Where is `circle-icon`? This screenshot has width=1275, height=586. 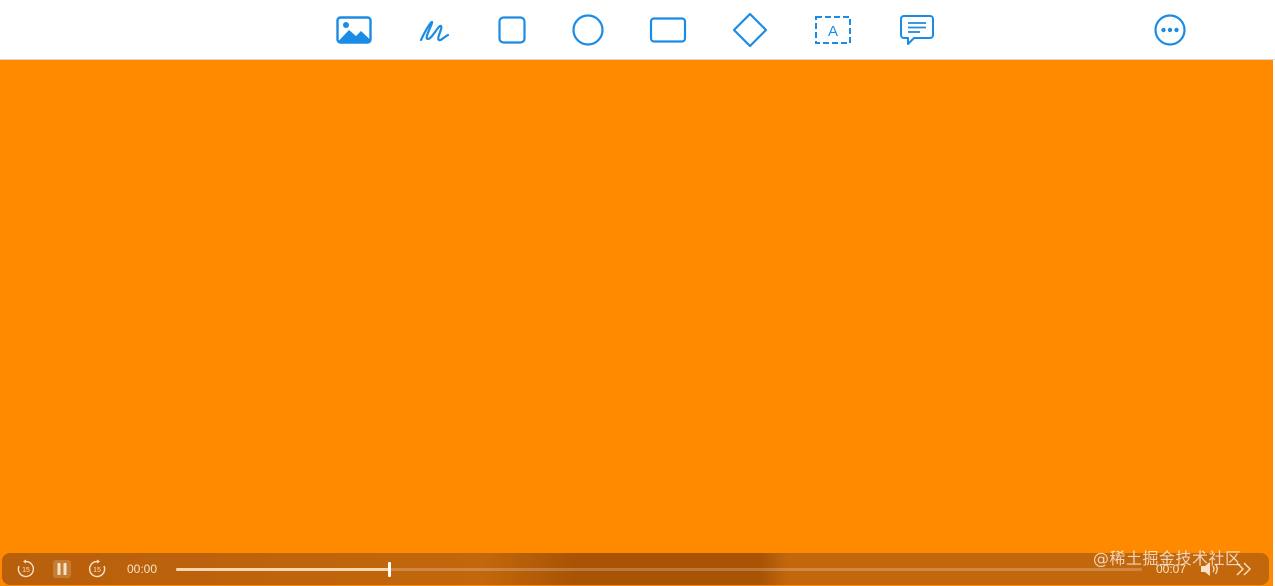
circle-icon is located at coordinates (588, 30).